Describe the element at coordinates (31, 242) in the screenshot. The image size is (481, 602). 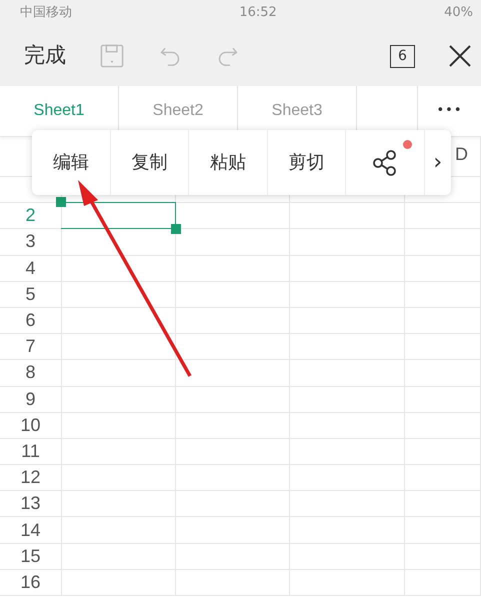
I see `row-number: 3` at that location.